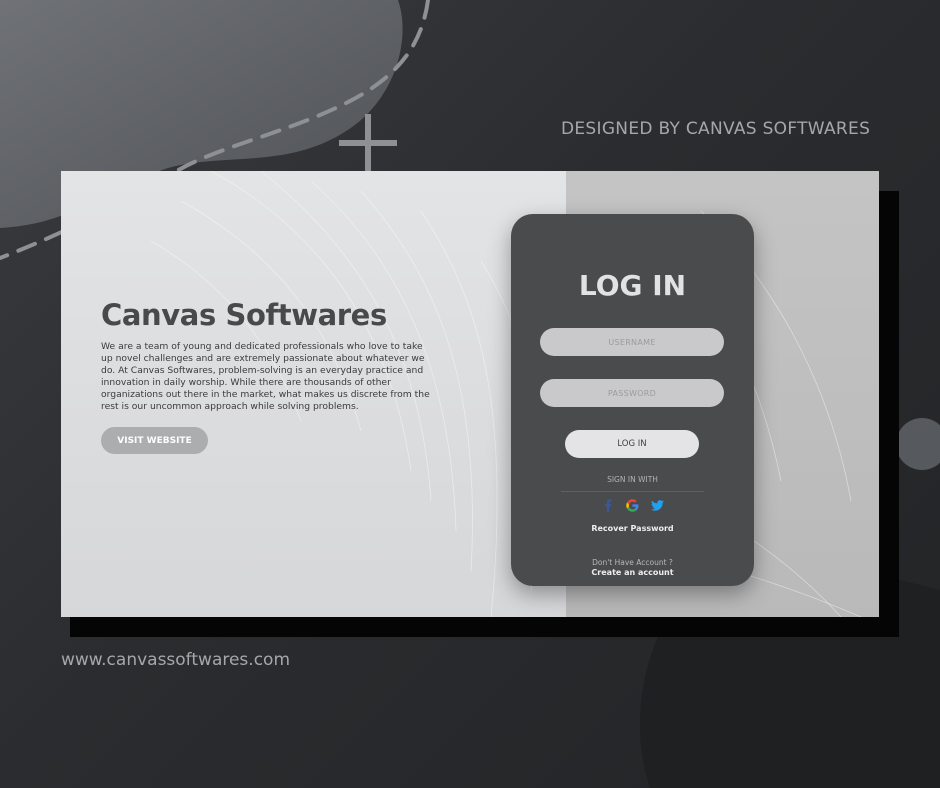 The width and height of the screenshot is (940, 788). What do you see at coordinates (175, 660) in the screenshot?
I see `website-url: www.canvassoftwares.com` at bounding box center [175, 660].